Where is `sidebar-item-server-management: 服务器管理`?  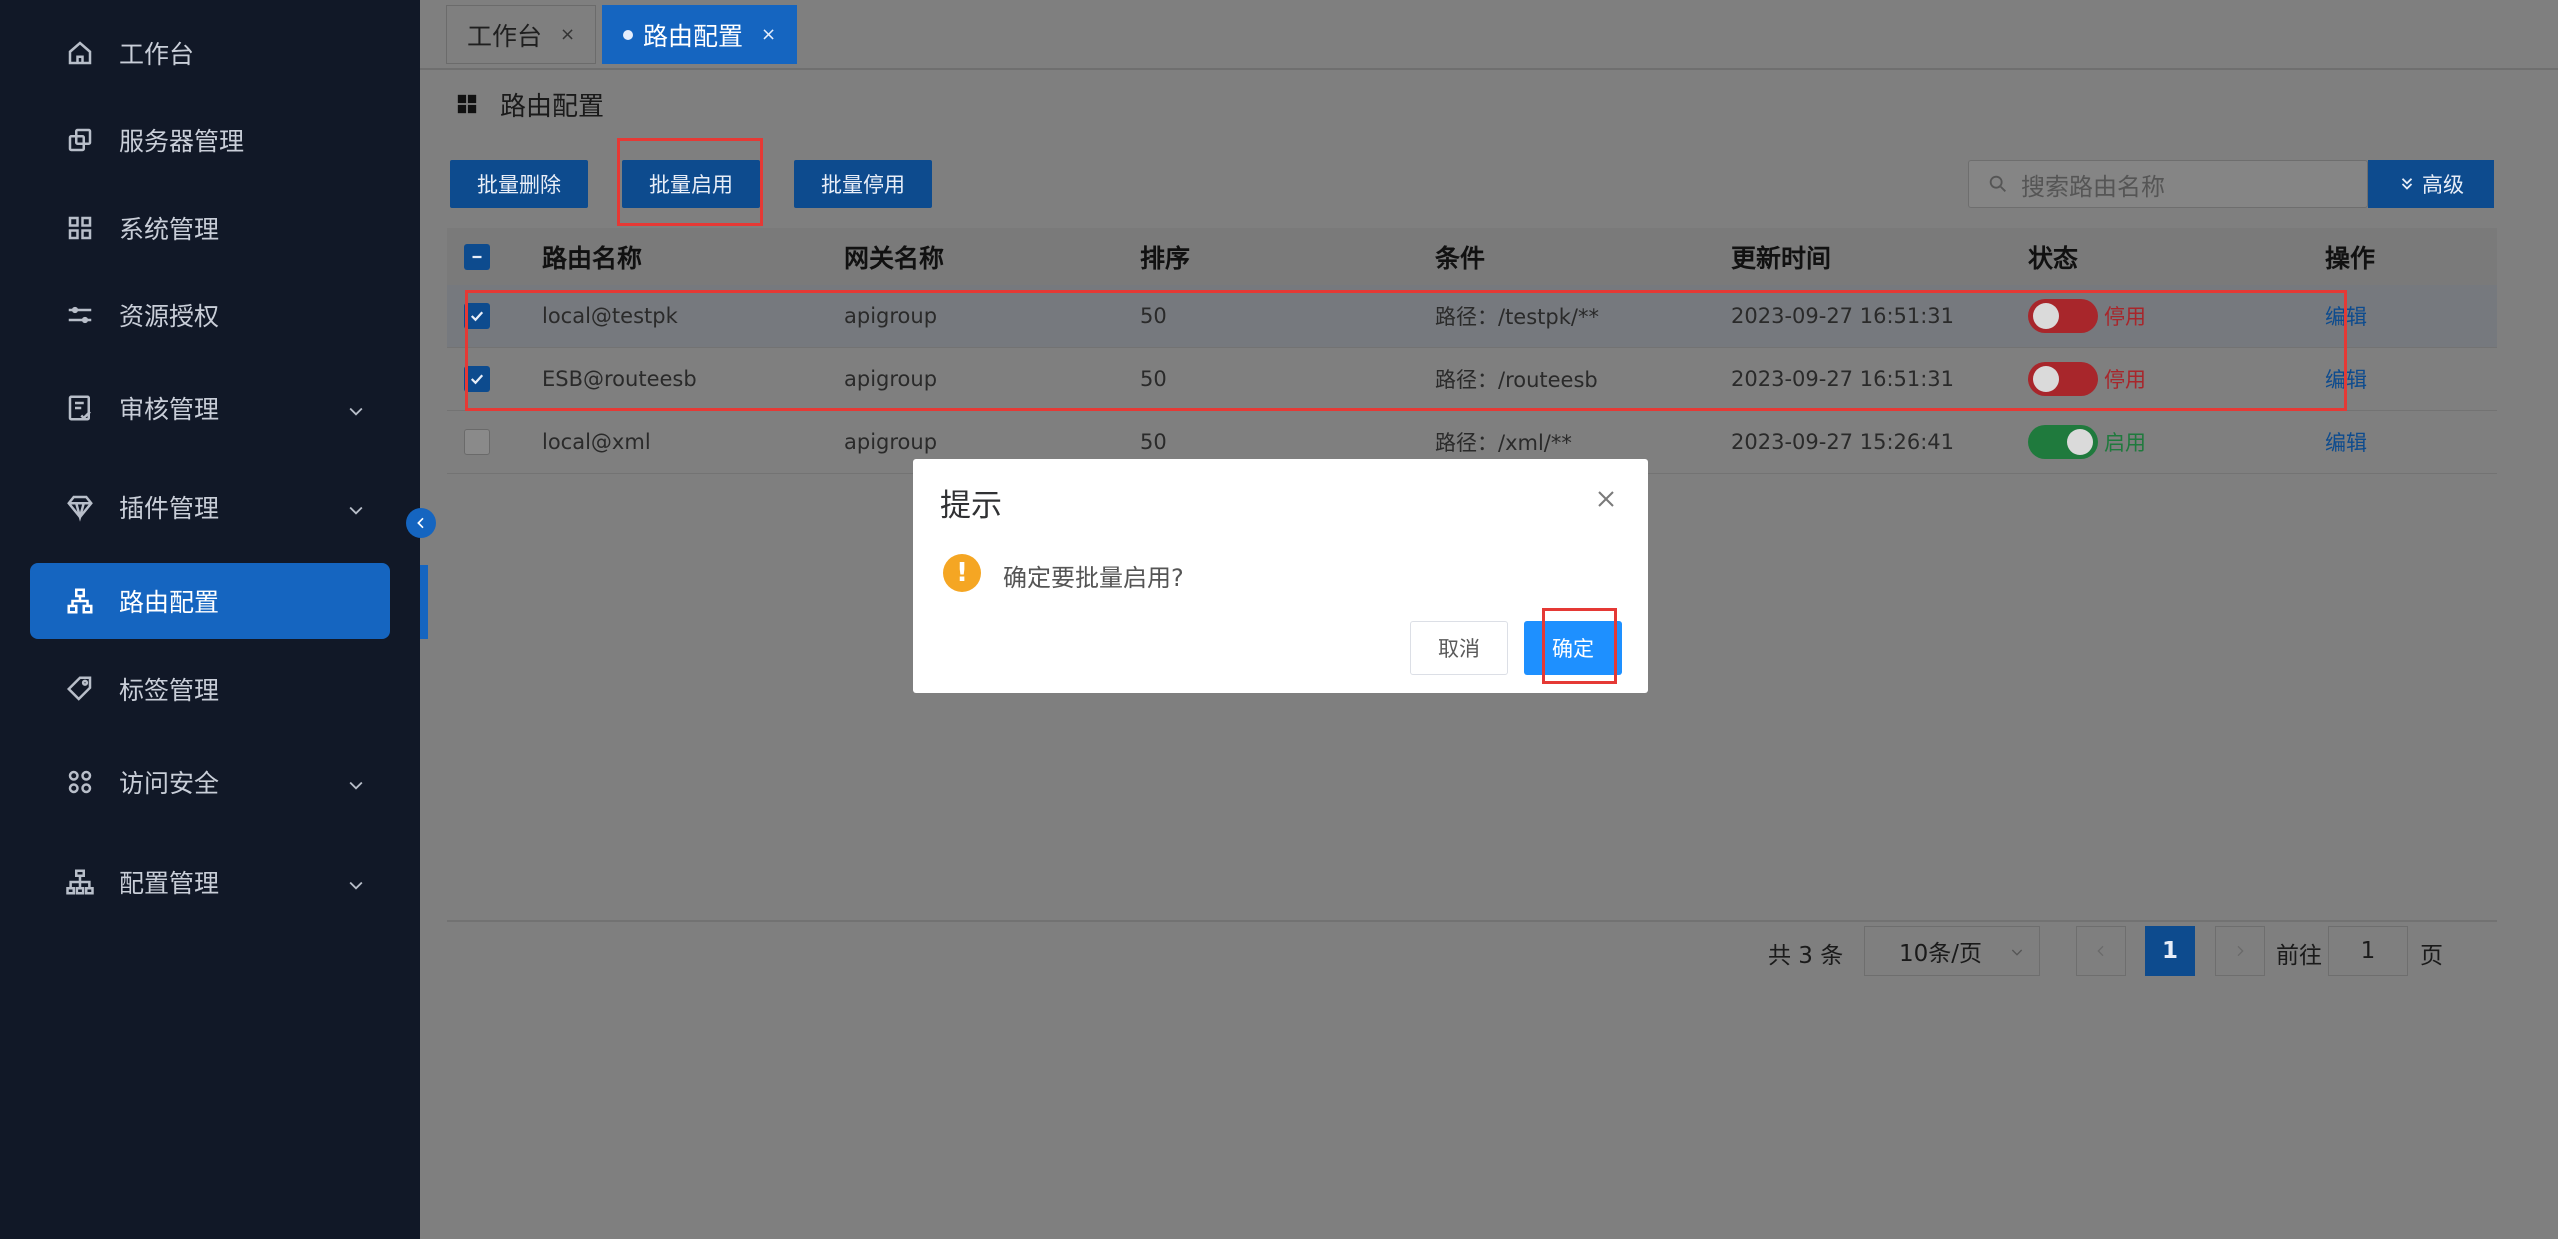
sidebar-item-server-management: 服务器管理 is located at coordinates (210, 140).